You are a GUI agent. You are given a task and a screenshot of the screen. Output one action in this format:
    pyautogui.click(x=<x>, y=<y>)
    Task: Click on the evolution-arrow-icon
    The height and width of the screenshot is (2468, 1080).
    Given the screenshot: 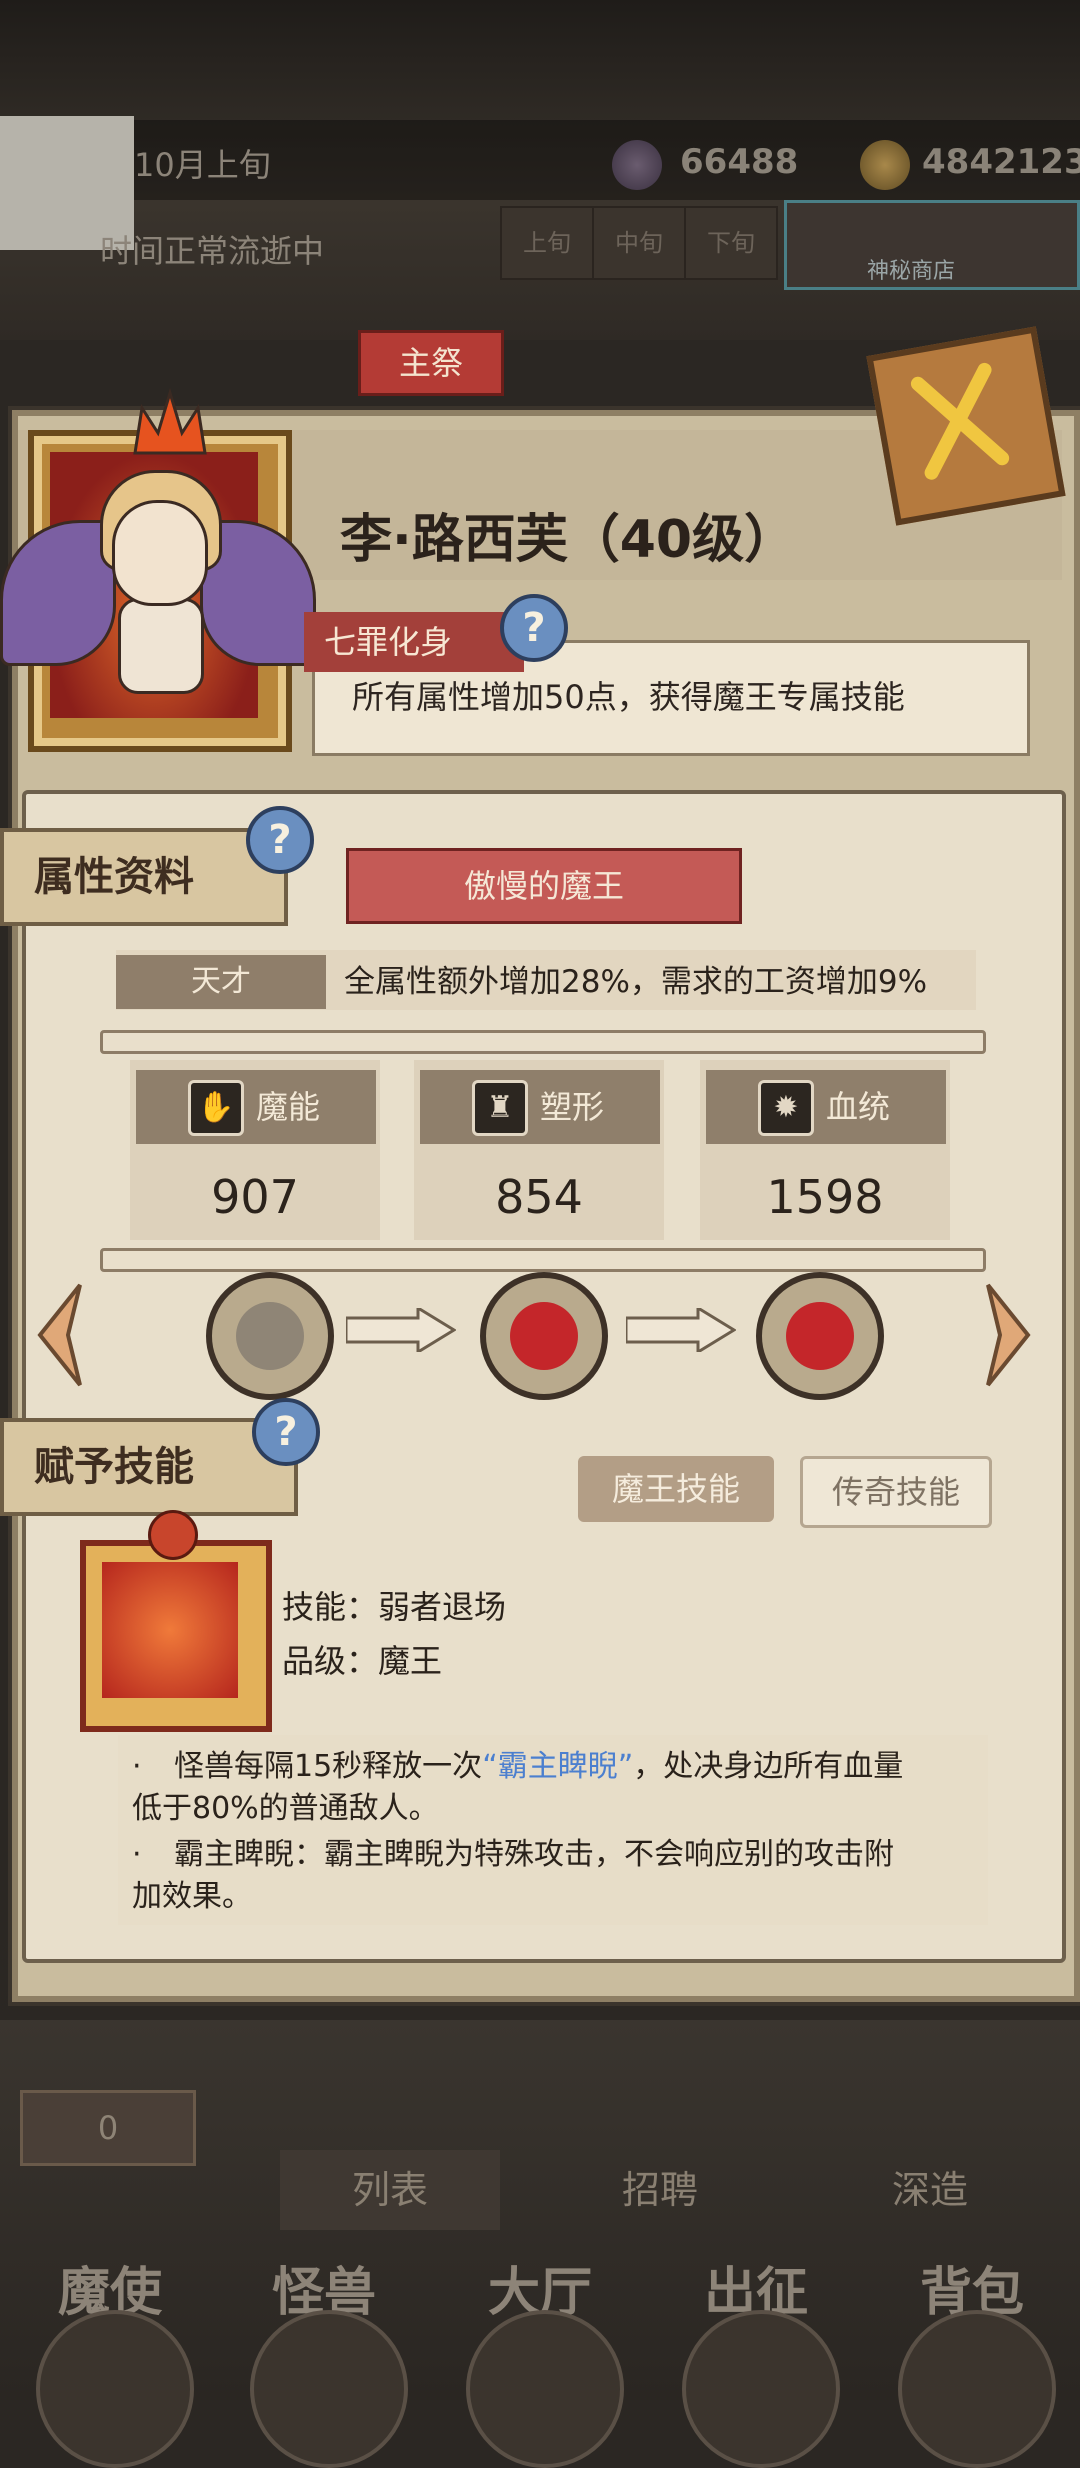 What is the action you would take?
    pyautogui.click(x=401, y=1330)
    